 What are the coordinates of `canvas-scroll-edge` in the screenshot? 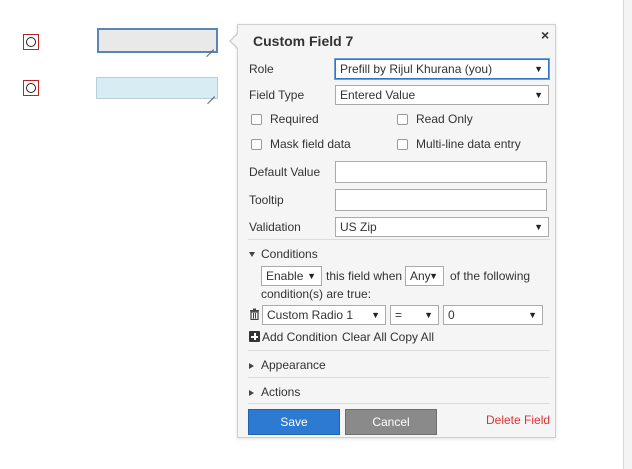 It's located at (627, 234).